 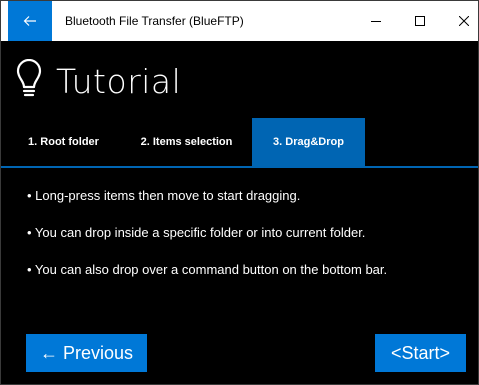 I want to click on close-button, so click(x=460, y=21).